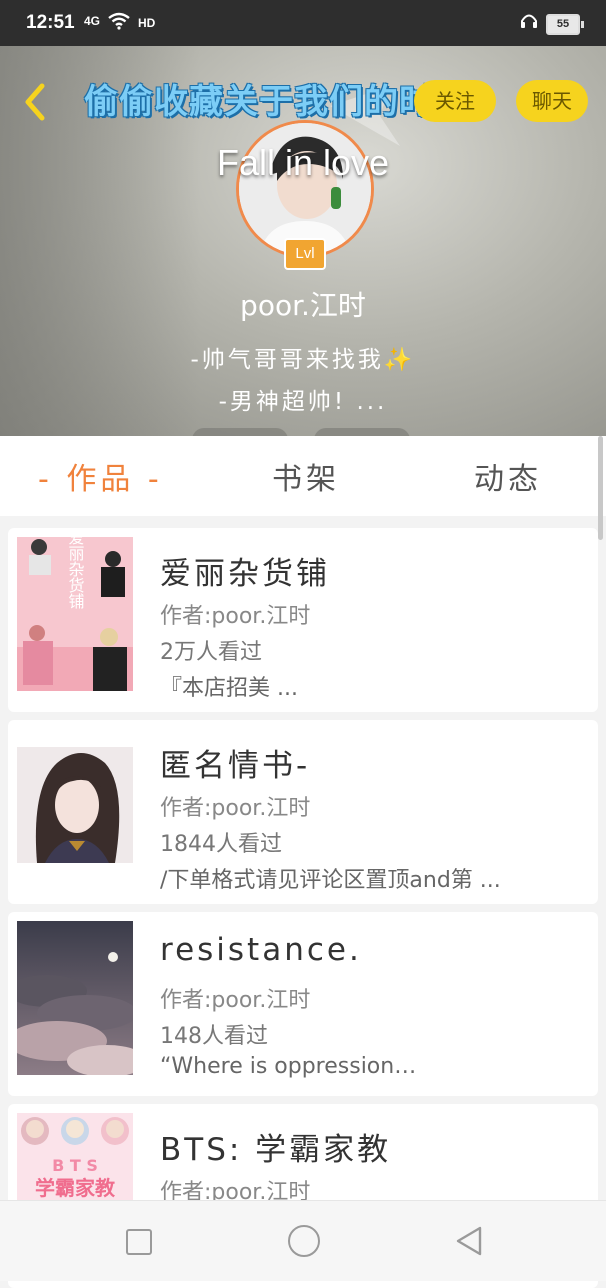 The width and height of the screenshot is (606, 1288). What do you see at coordinates (455, 101) in the screenshot?
I see `follow-button: 关注` at bounding box center [455, 101].